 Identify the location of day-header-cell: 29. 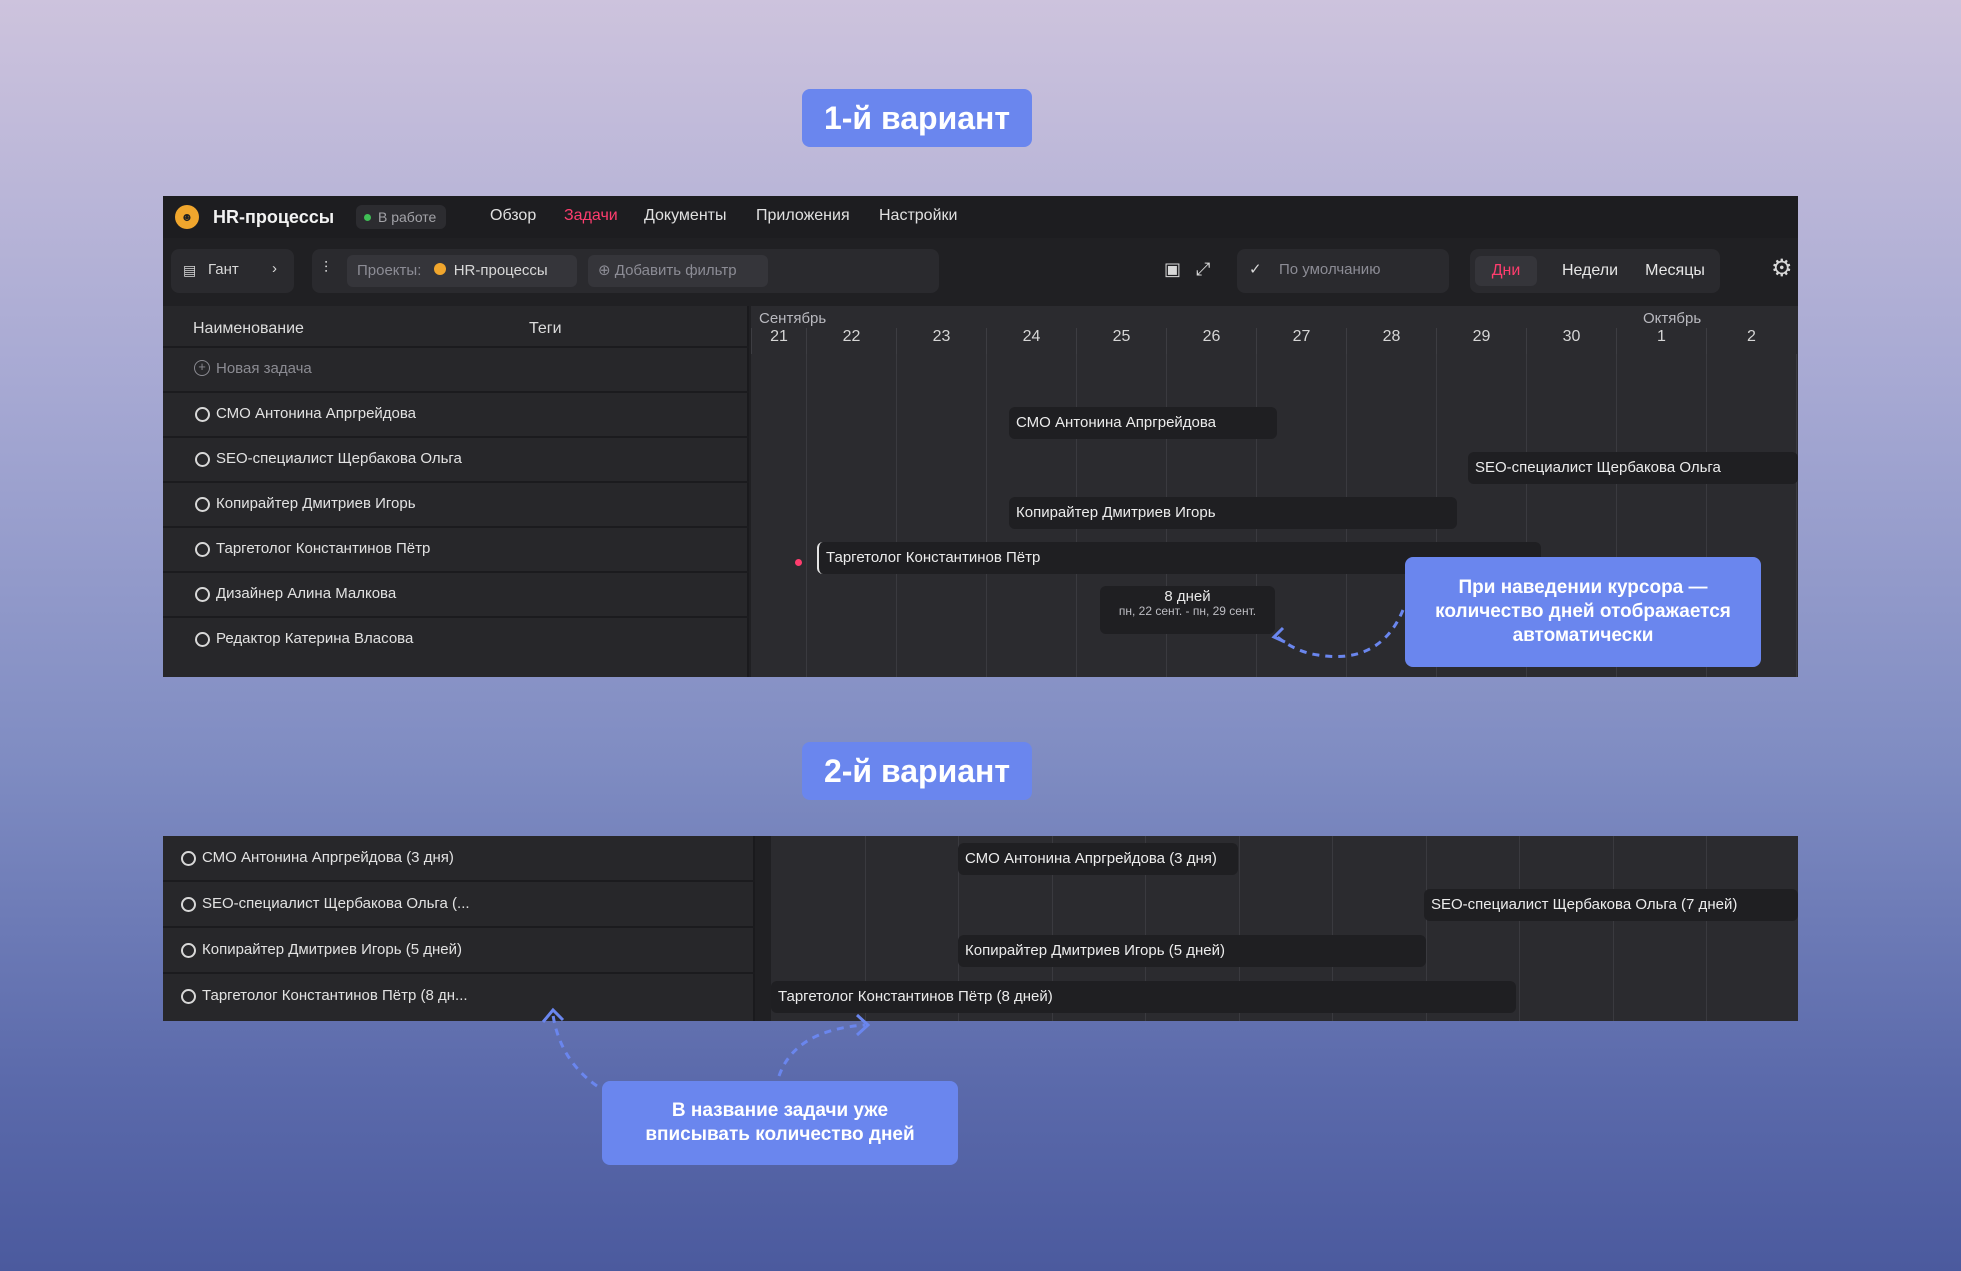
(1481, 341).